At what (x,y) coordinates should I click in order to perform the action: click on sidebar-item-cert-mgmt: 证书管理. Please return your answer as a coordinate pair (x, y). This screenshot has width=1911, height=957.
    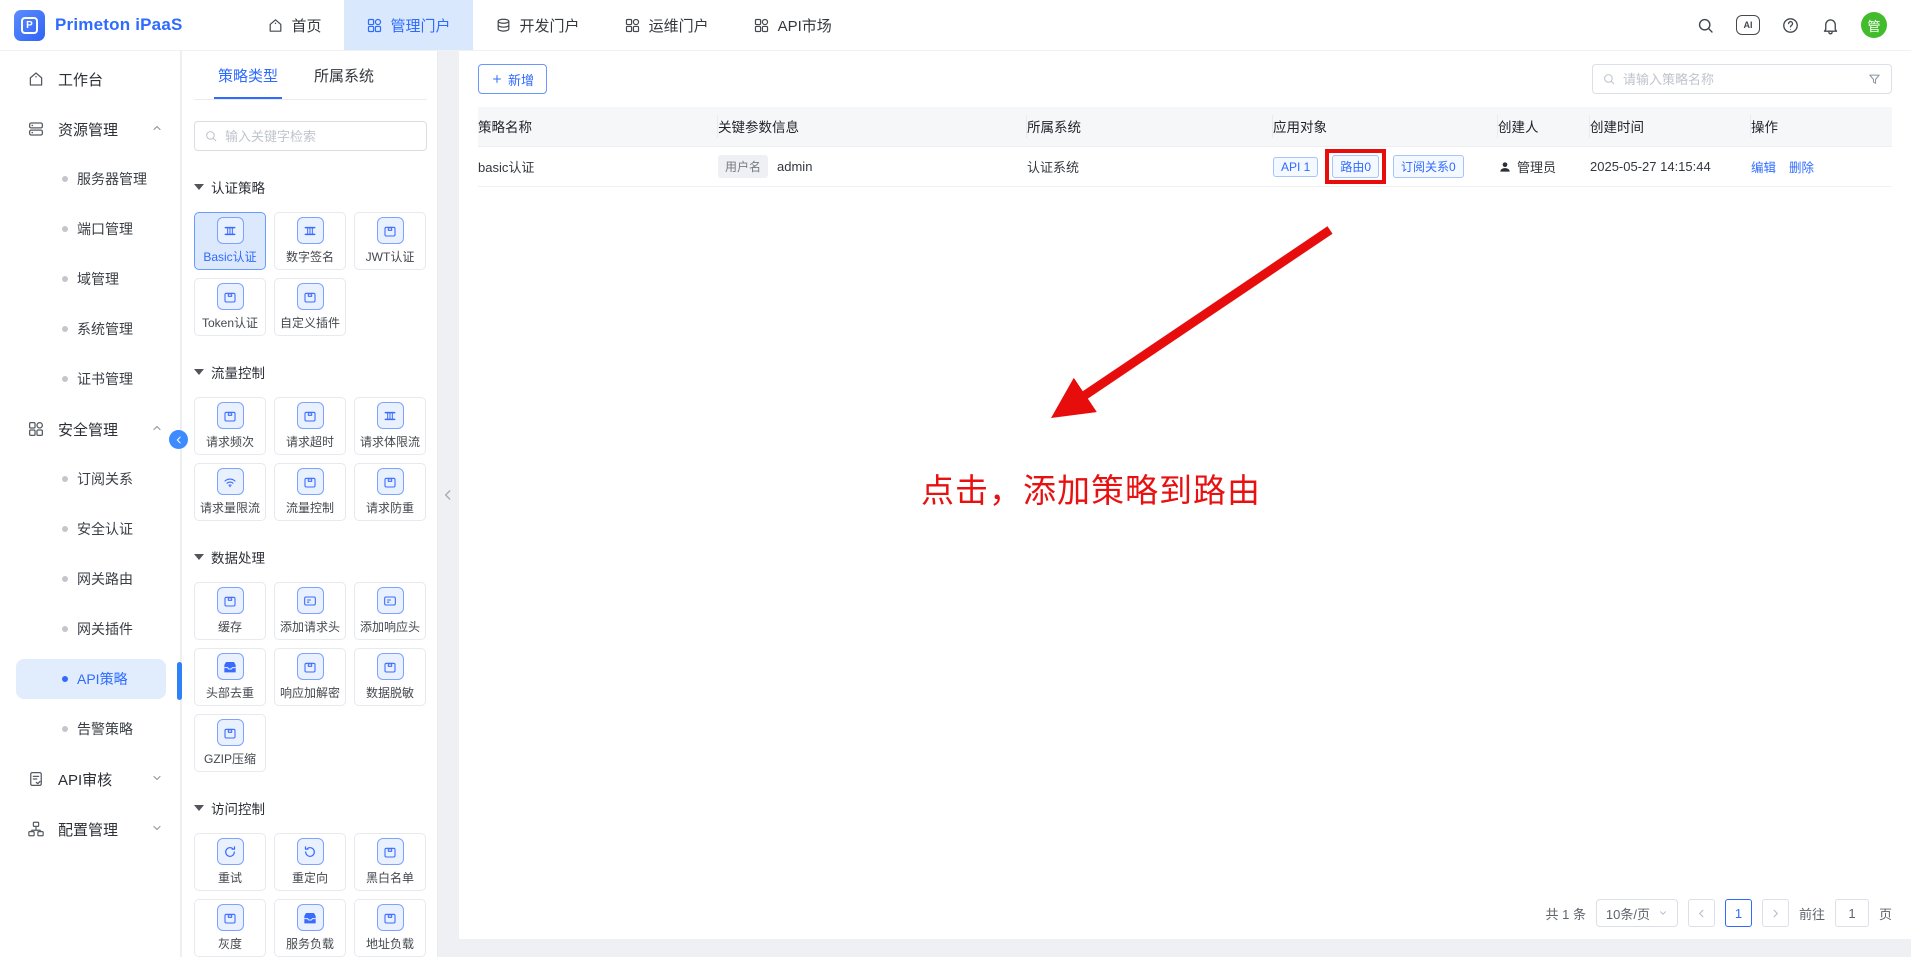
    Looking at the image, I should click on (91, 379).